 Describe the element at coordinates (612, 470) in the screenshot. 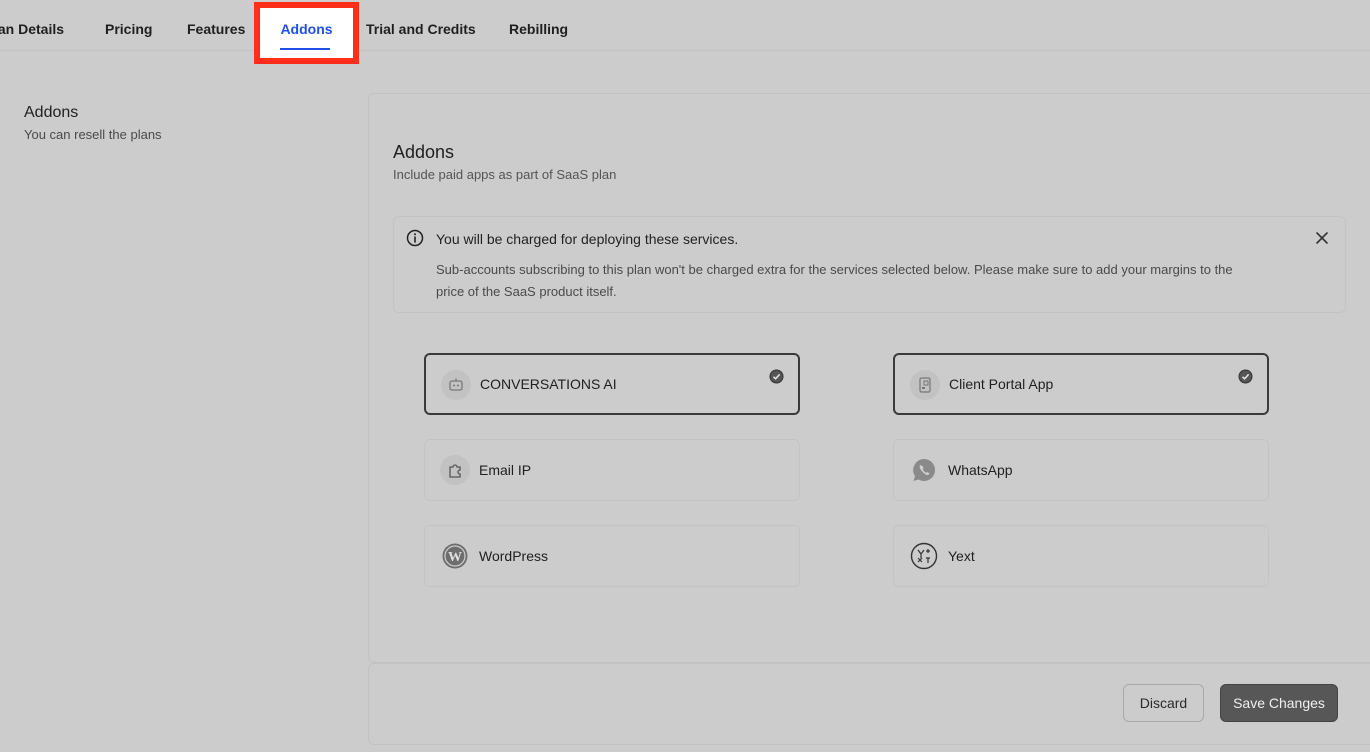

I see `addon-email-ip: Email IP` at that location.